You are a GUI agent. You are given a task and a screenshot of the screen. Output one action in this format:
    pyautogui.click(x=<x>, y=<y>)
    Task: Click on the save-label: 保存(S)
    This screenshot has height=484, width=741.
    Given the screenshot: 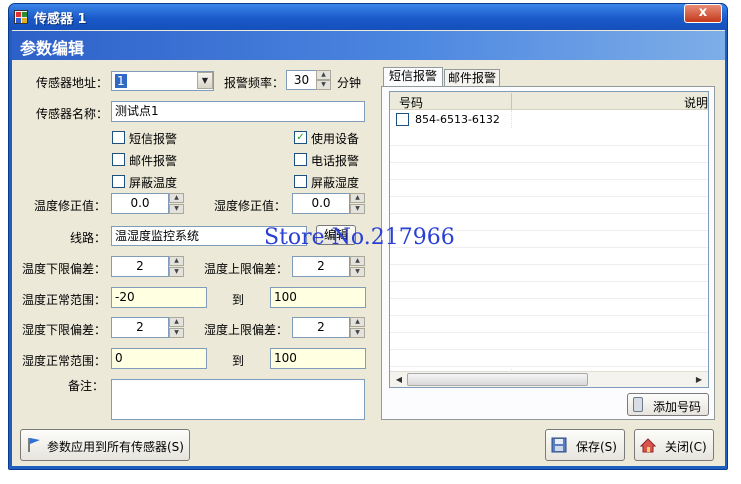 What is the action you would take?
    pyautogui.click(x=596, y=447)
    